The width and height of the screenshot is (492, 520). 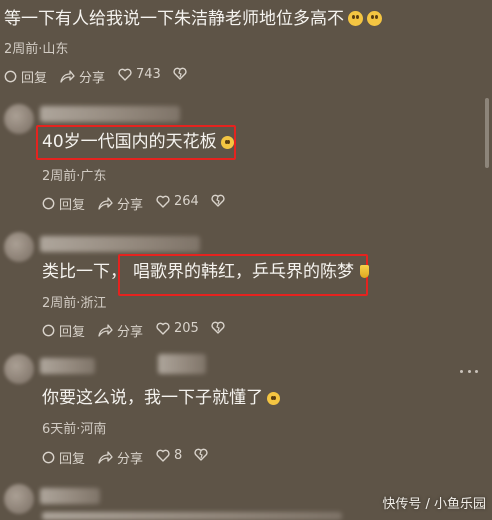 I want to click on comment-text: 类比一下， 唱歌界的韩红，乒乓界的陈梦, so click(x=205, y=272).